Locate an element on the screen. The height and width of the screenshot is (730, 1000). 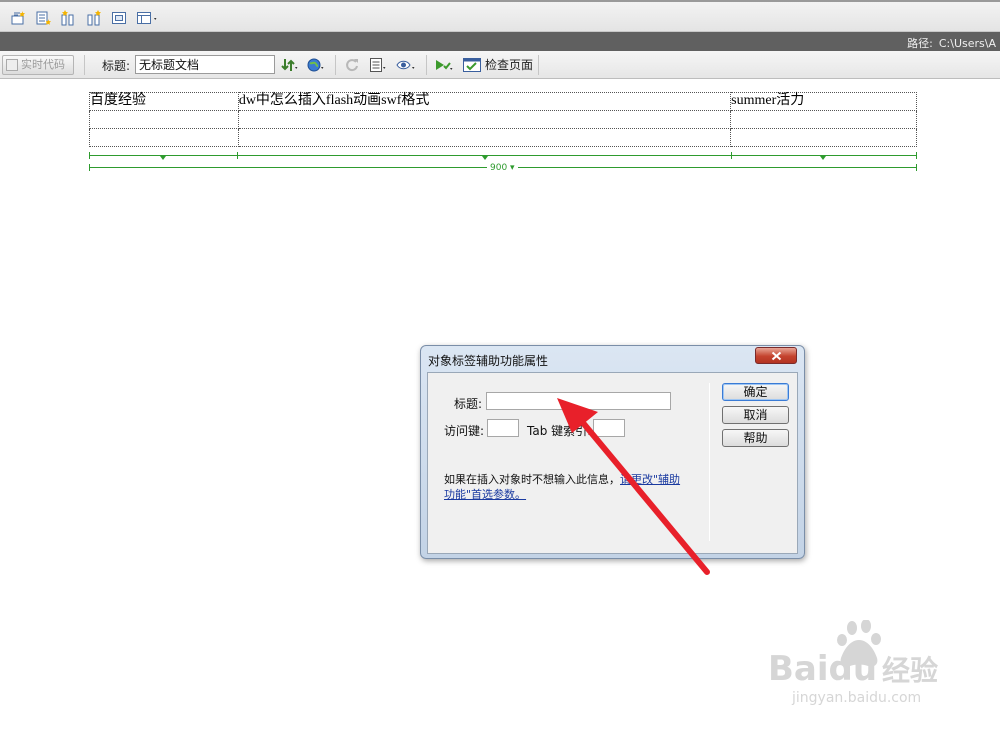
insert-div-icon is located at coordinates (18, 18).